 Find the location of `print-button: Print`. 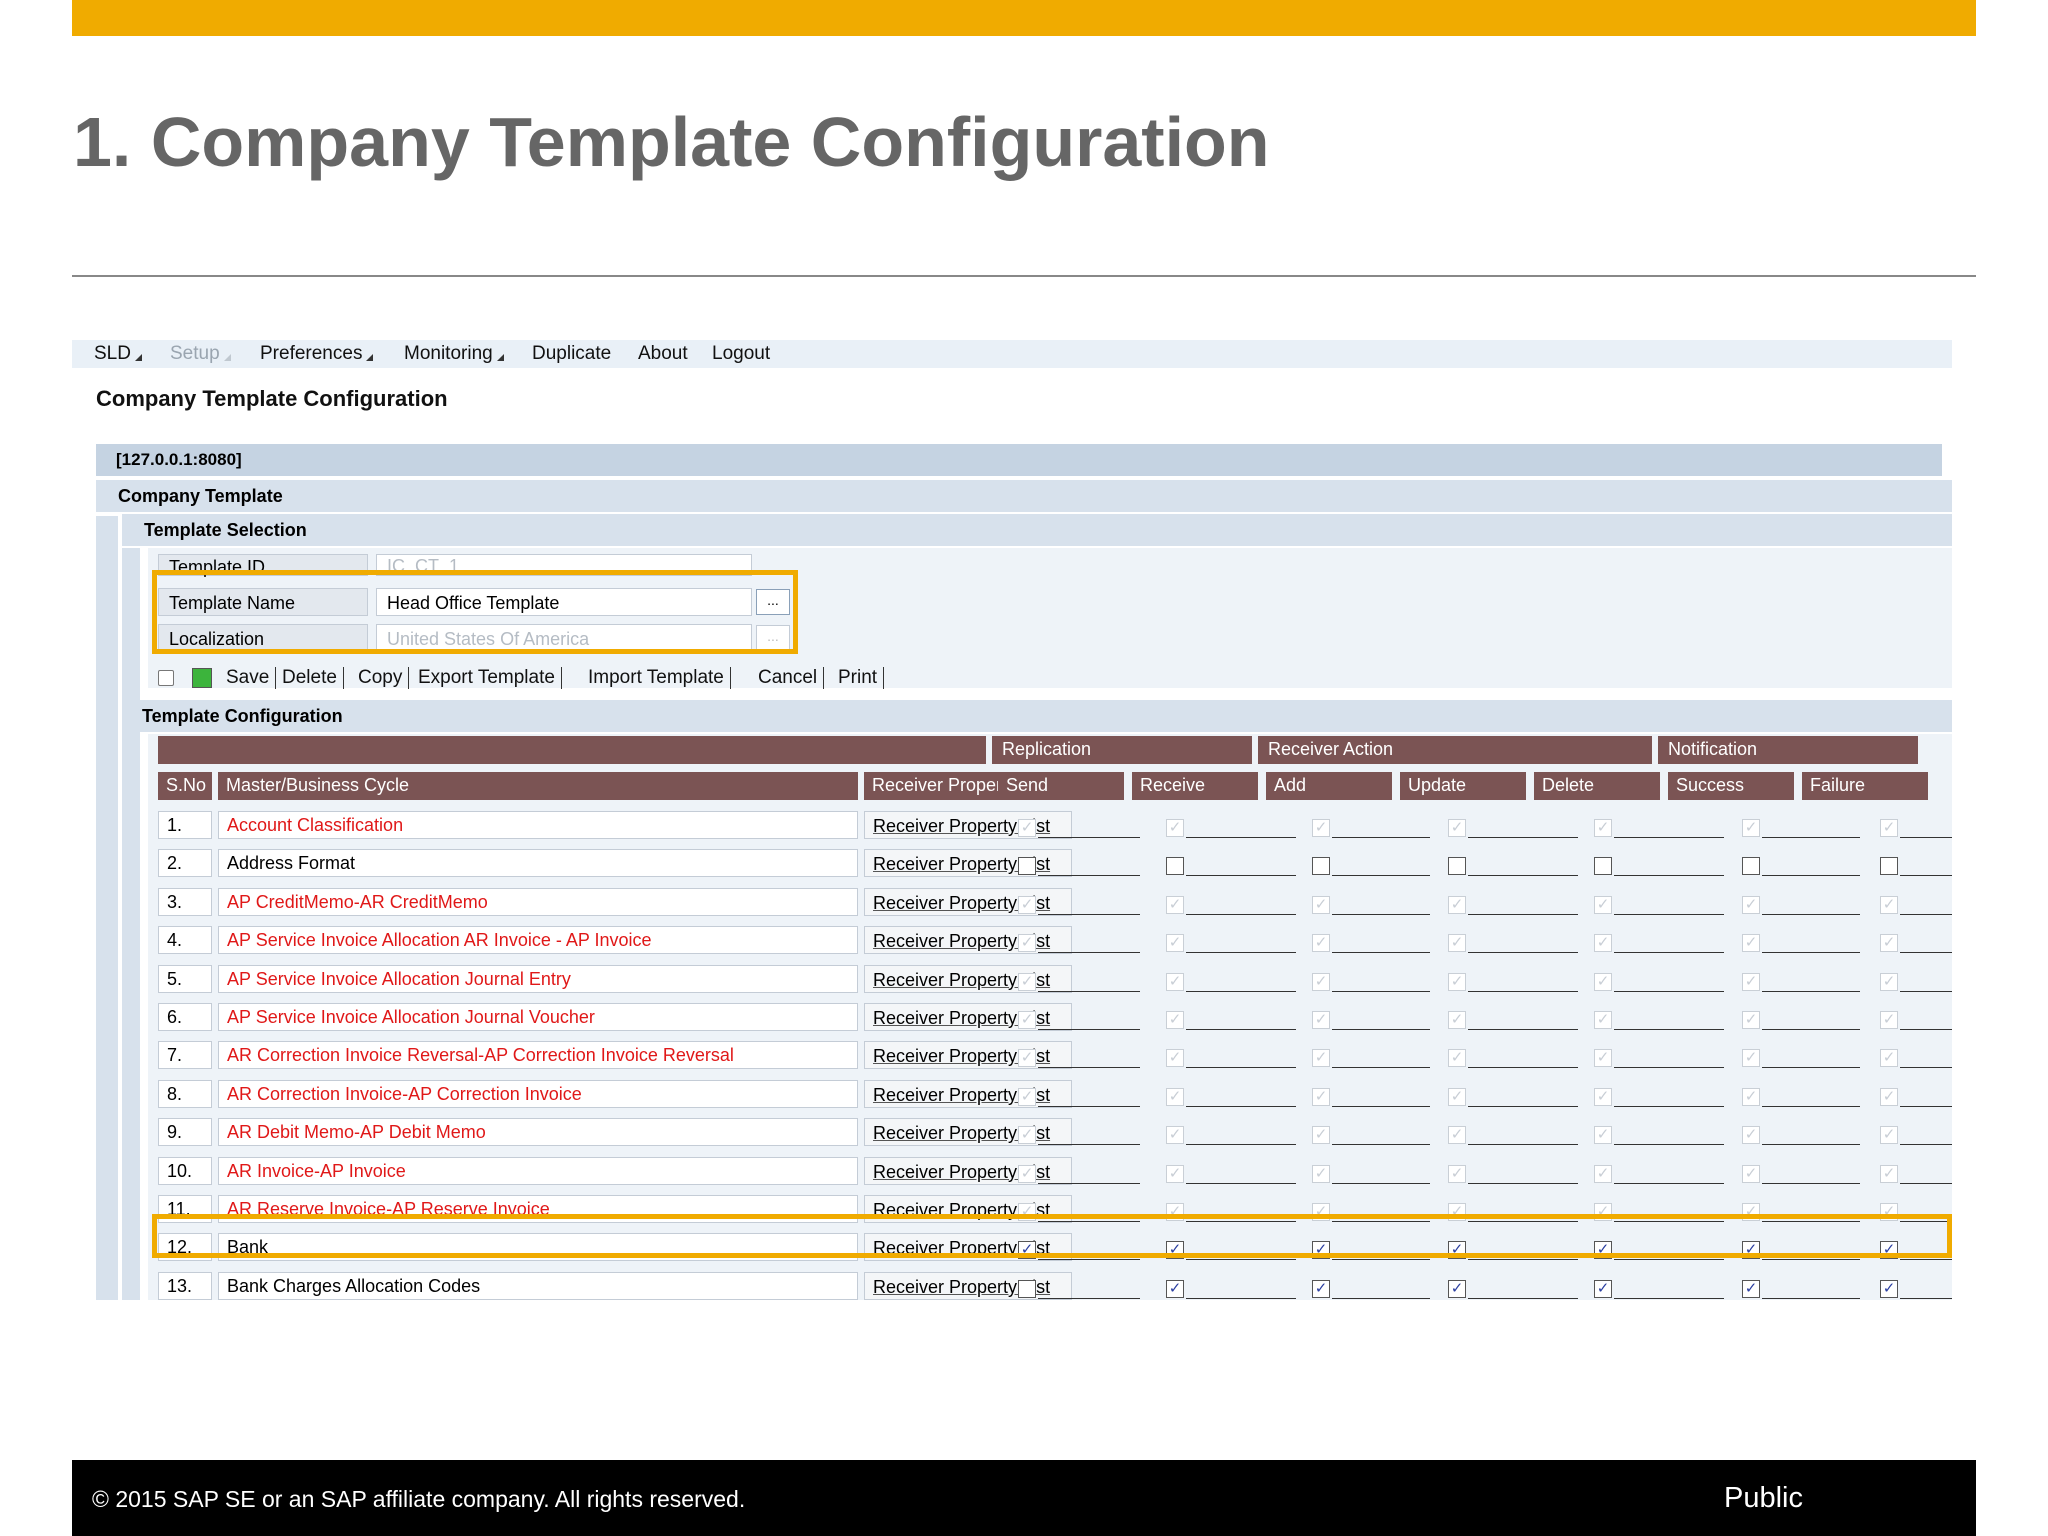

print-button: Print is located at coordinates (861, 678).